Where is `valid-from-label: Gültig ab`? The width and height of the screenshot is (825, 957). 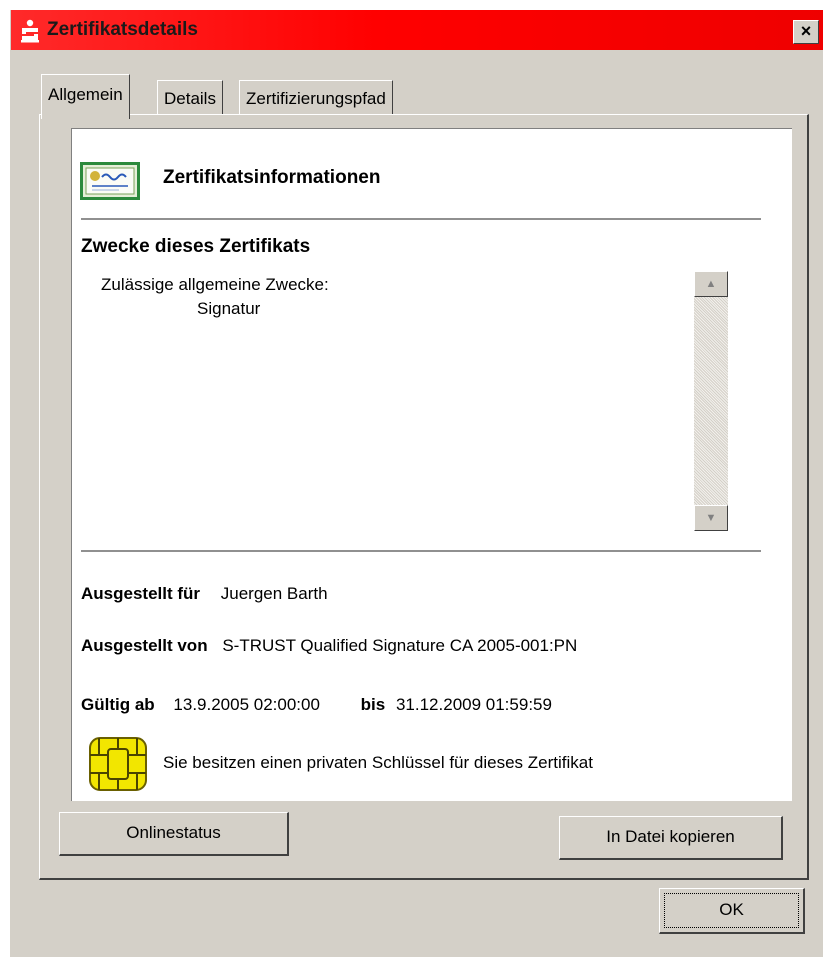 valid-from-label: Gültig ab is located at coordinates (118, 704).